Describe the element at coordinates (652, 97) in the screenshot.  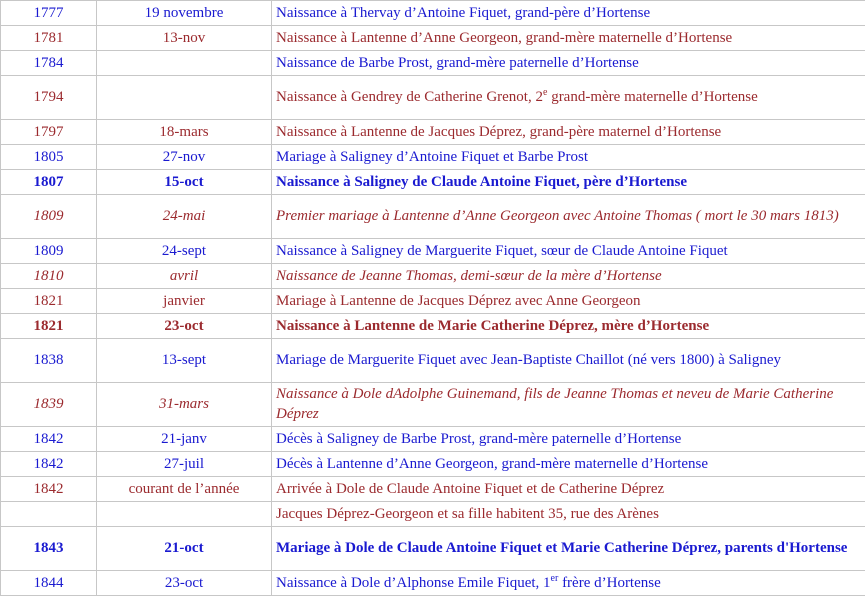
I see `event-text: grand-mère maternelle d’Hortense` at that location.